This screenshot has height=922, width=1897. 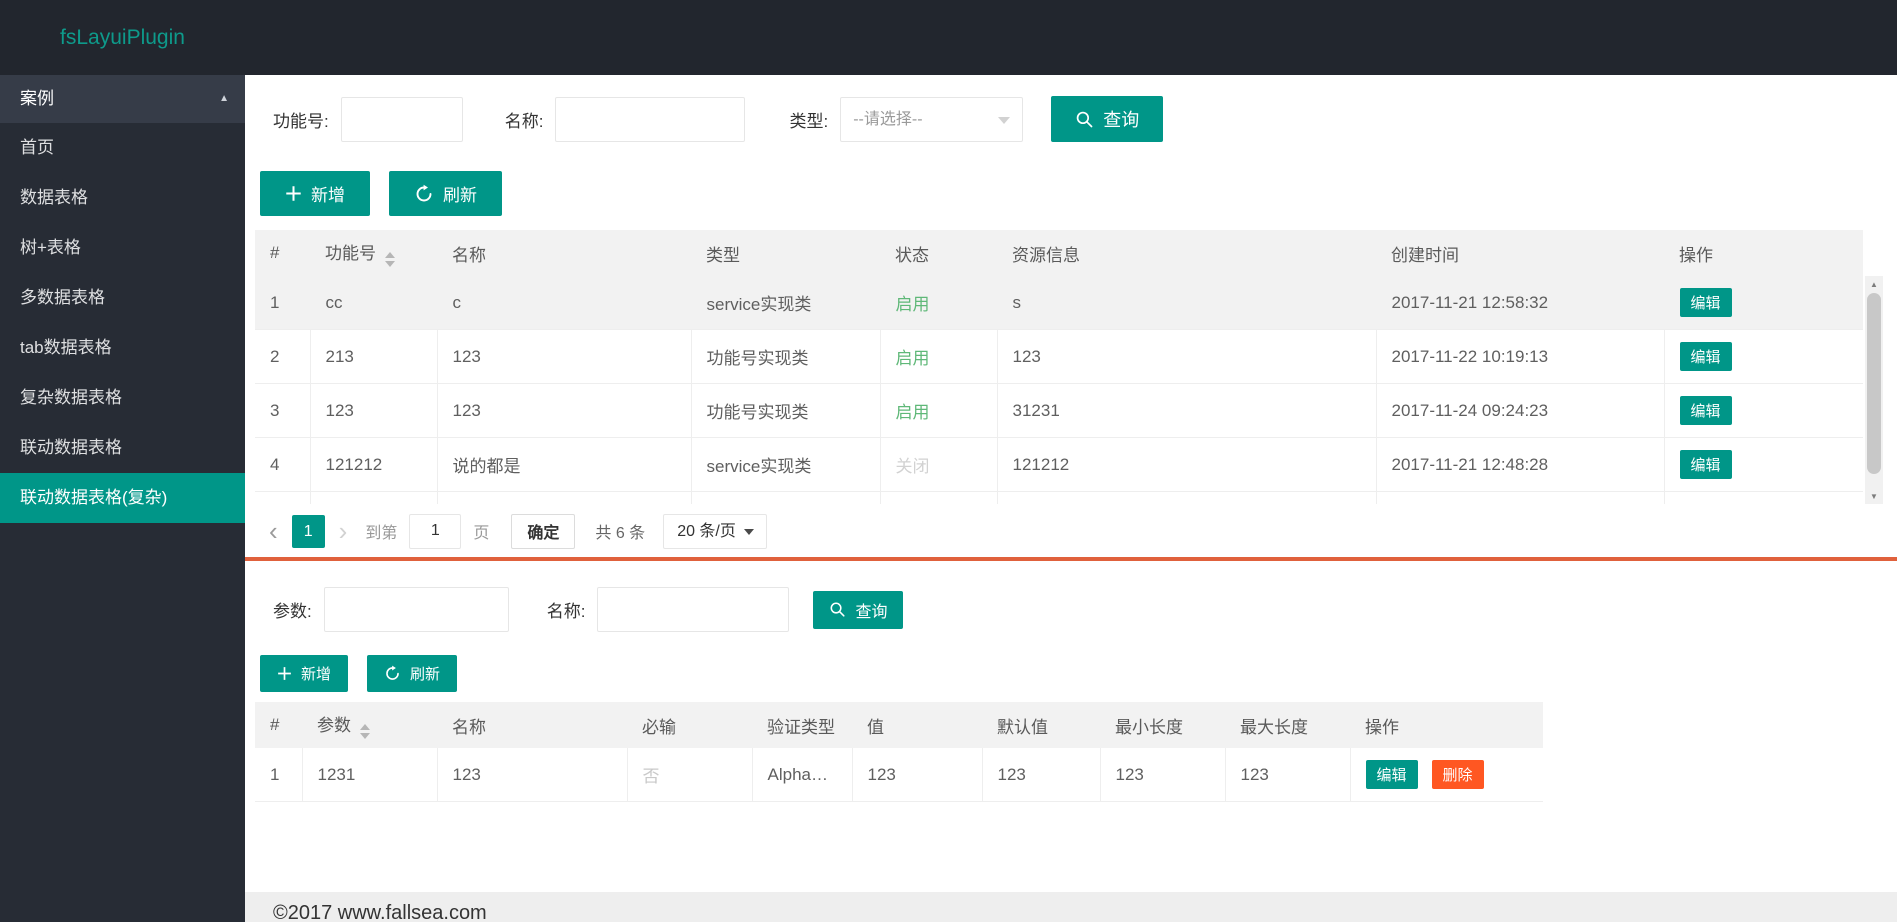 I want to click on query-button-2: 查询, so click(x=858, y=609).